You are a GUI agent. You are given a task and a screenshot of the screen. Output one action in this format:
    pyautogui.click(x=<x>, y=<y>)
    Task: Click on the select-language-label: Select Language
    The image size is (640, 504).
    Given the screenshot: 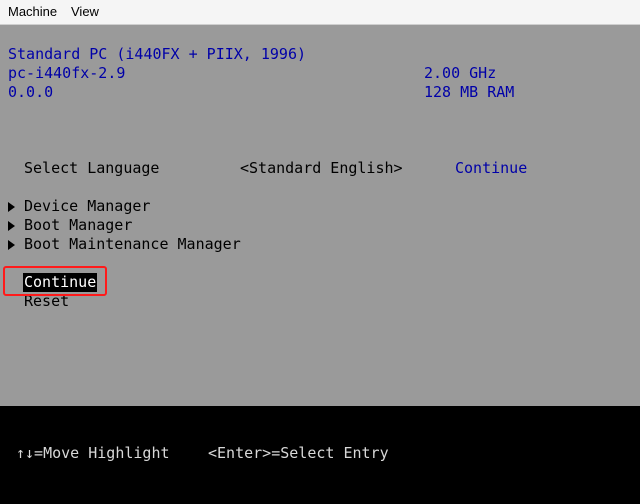 What is the action you would take?
    pyautogui.click(x=91, y=168)
    